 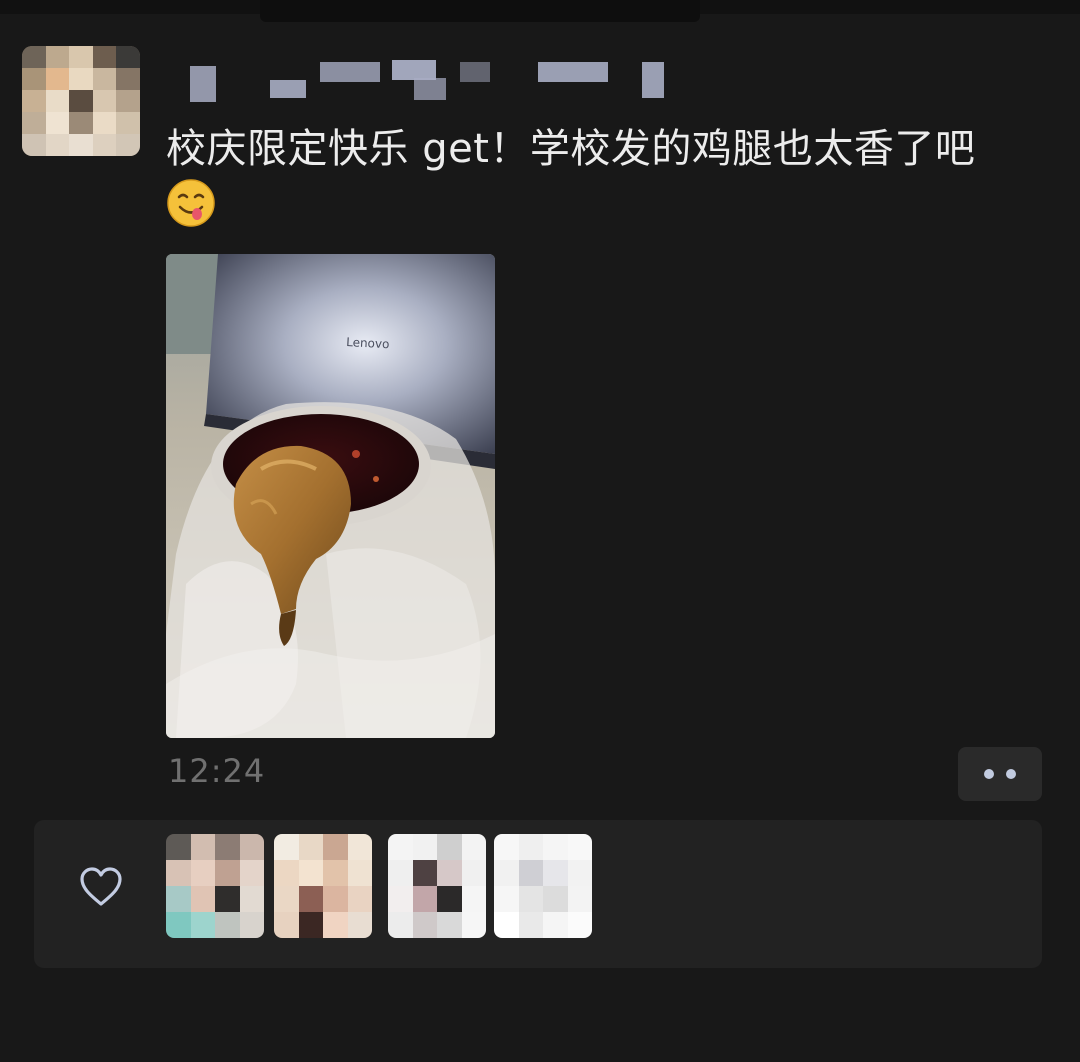 I want to click on poster-name-redacted, so click(x=420, y=80).